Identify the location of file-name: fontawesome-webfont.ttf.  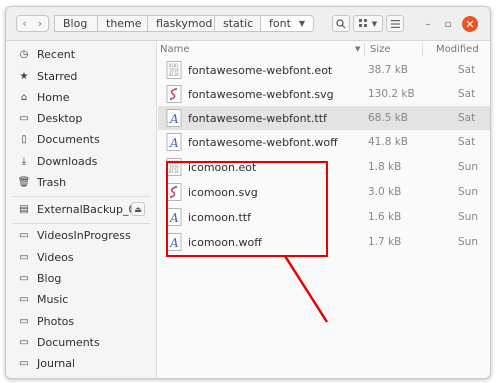
(257, 118).